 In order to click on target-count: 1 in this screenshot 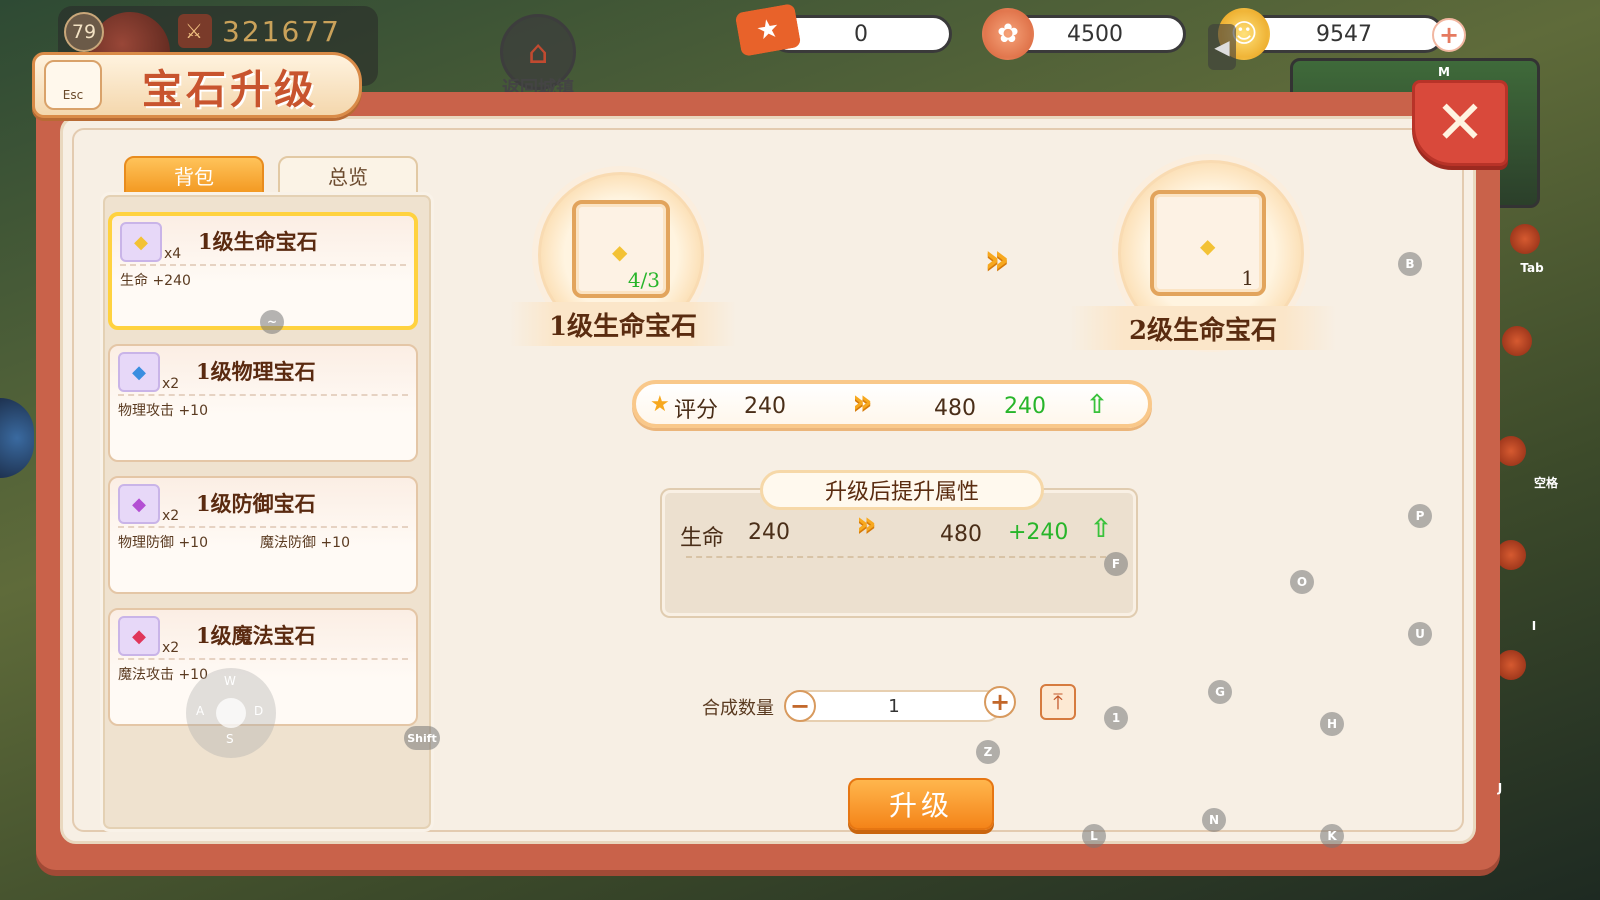, I will do `click(1247, 278)`.